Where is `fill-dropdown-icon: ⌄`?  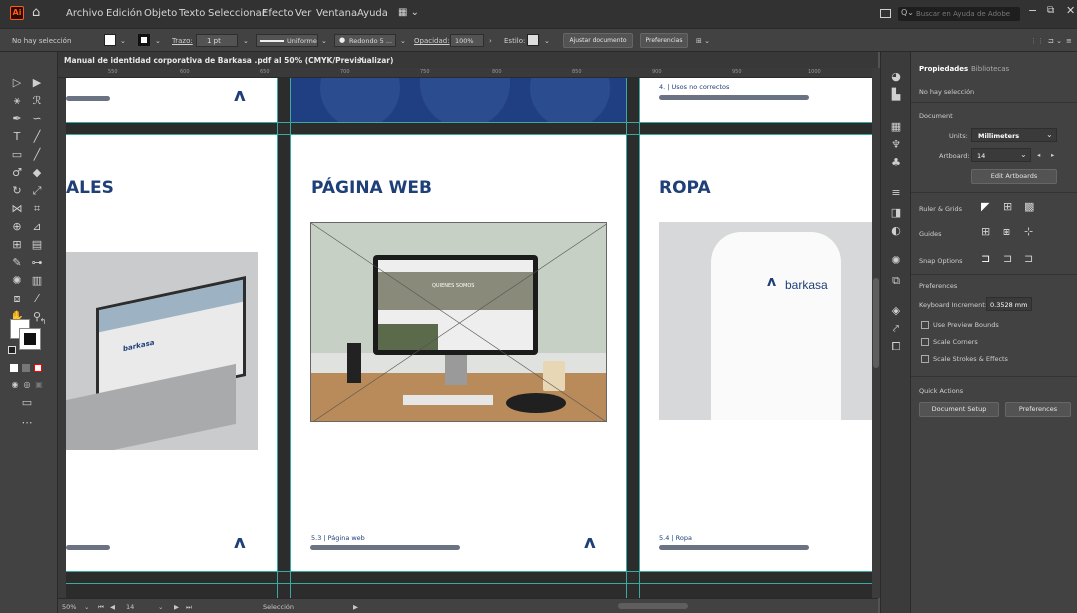
fill-dropdown-icon: ⌄ is located at coordinates (123, 41).